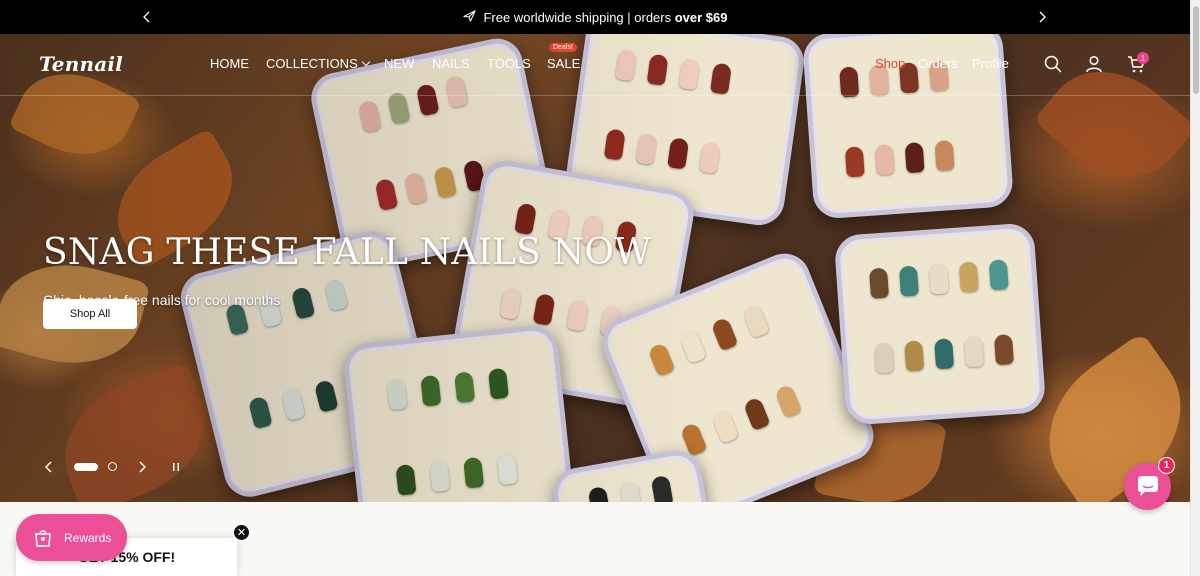 This screenshot has height=576, width=1200. I want to click on slide-prev-button, so click(49, 467).